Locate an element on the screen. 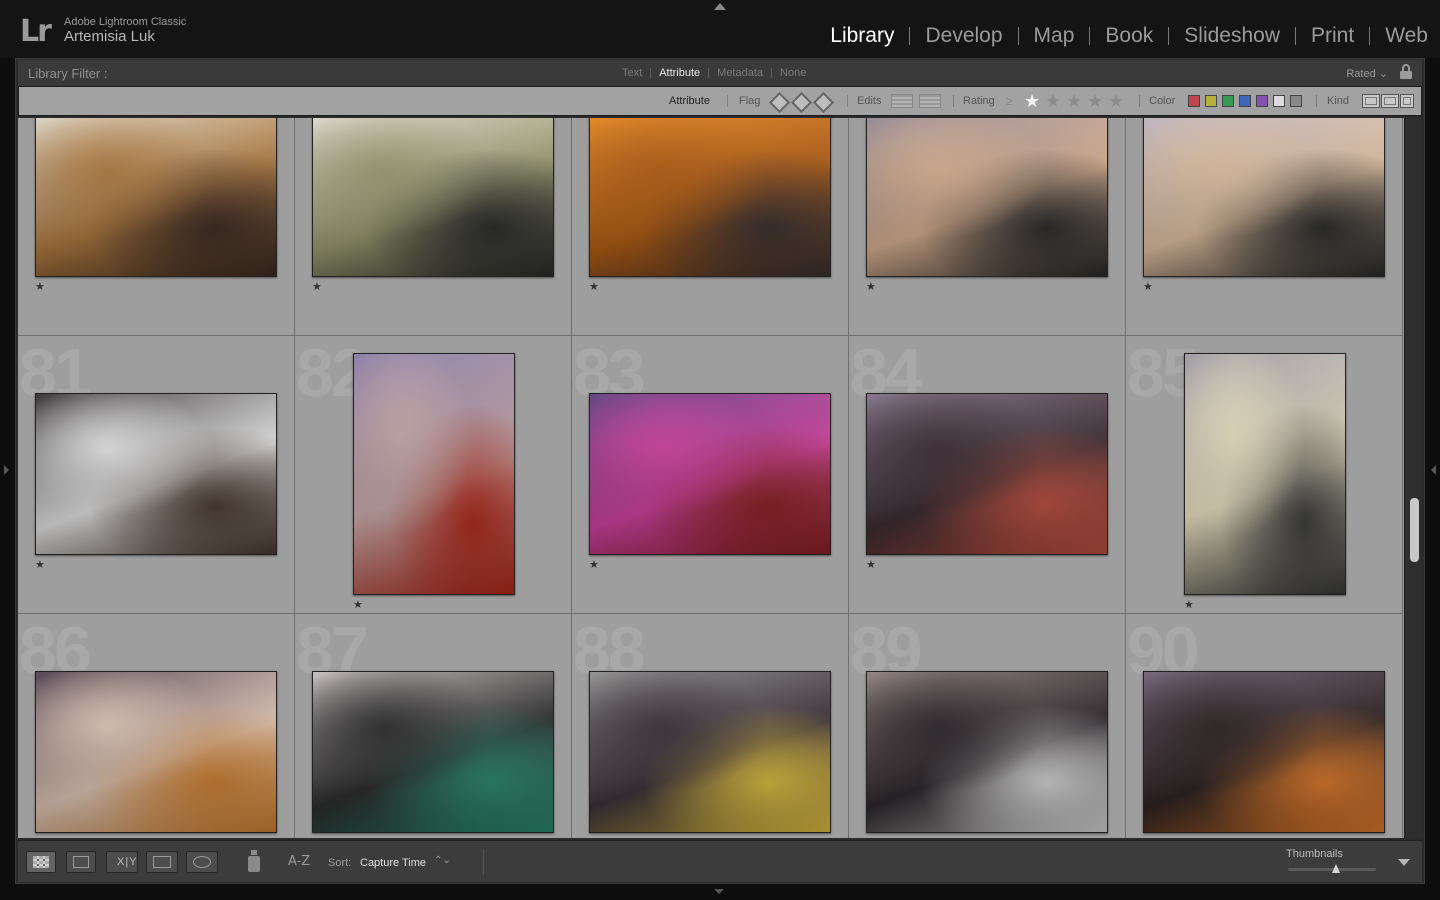  flag-label: Flag is located at coordinates (750, 101).